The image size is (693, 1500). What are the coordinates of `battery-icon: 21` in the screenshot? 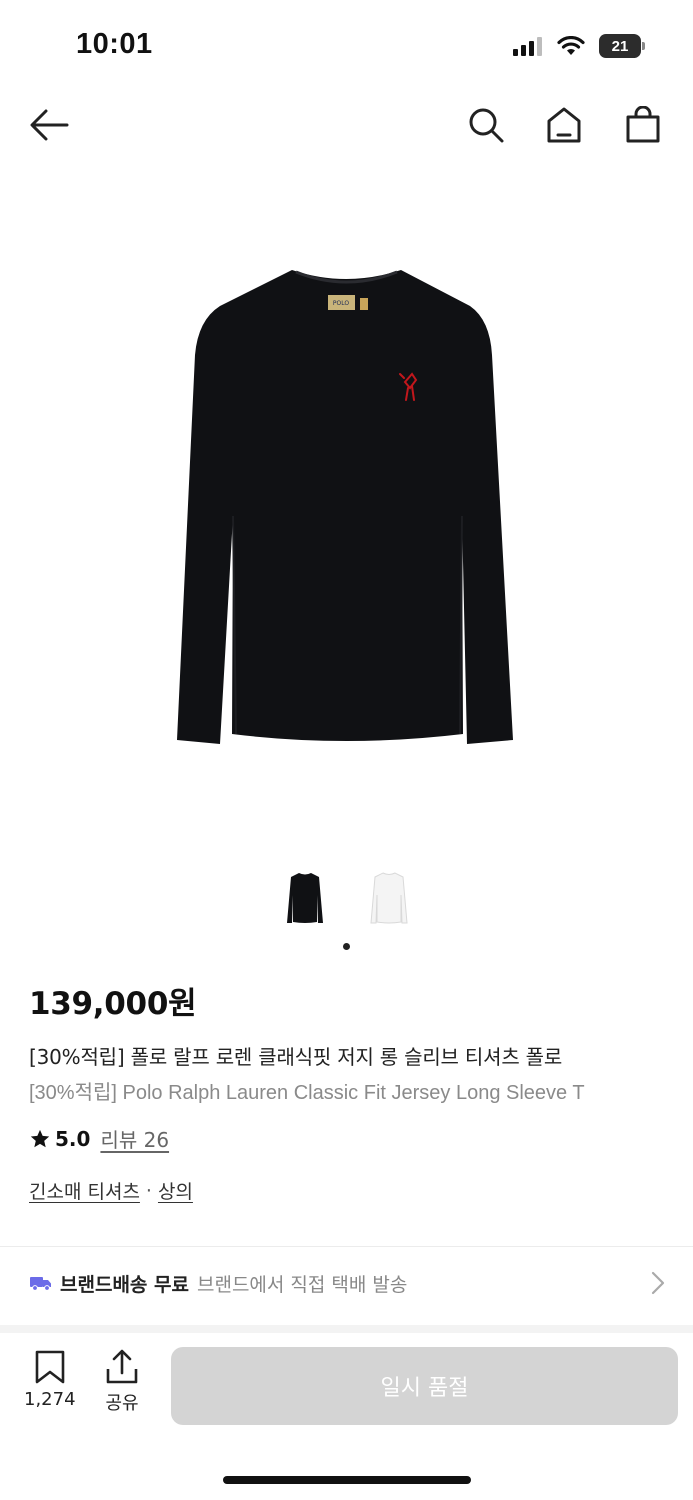 It's located at (622, 46).